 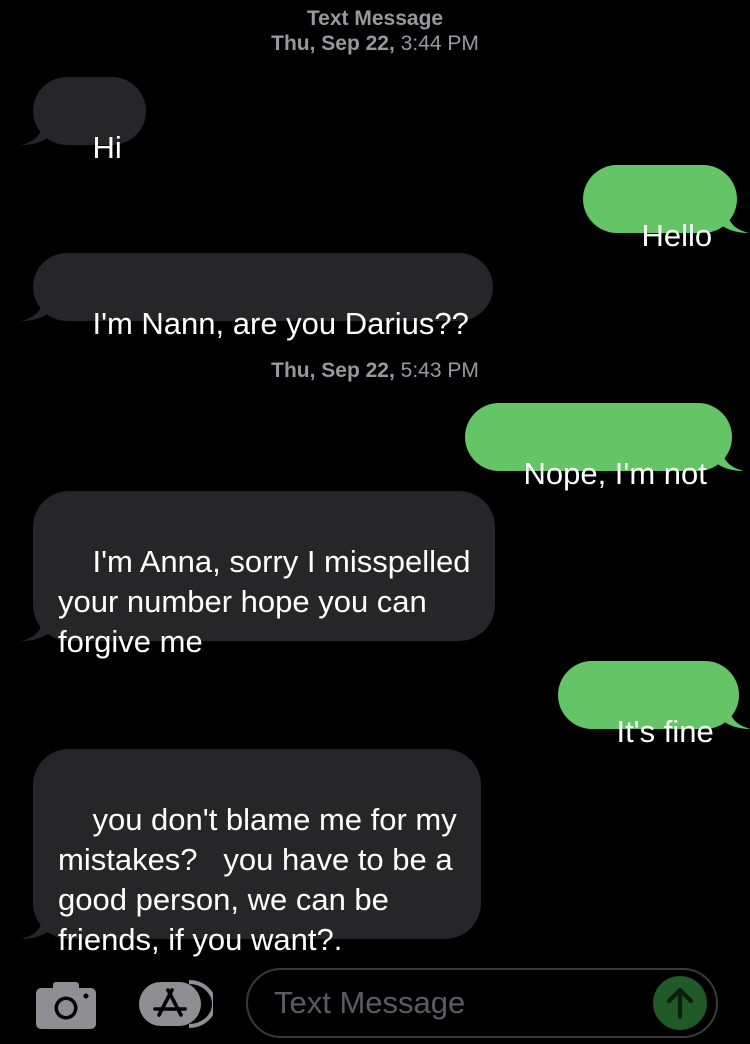 What do you see at coordinates (666, 209) in the screenshot?
I see `message-bubble-outgoing: Hello` at bounding box center [666, 209].